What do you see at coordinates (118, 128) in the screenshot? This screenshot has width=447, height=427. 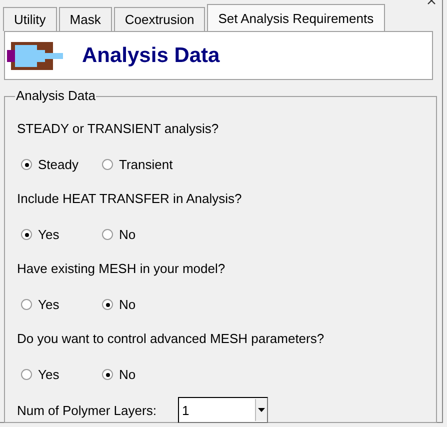 I see `question-label: STEADY or TRANSIENT analysis?` at bounding box center [118, 128].